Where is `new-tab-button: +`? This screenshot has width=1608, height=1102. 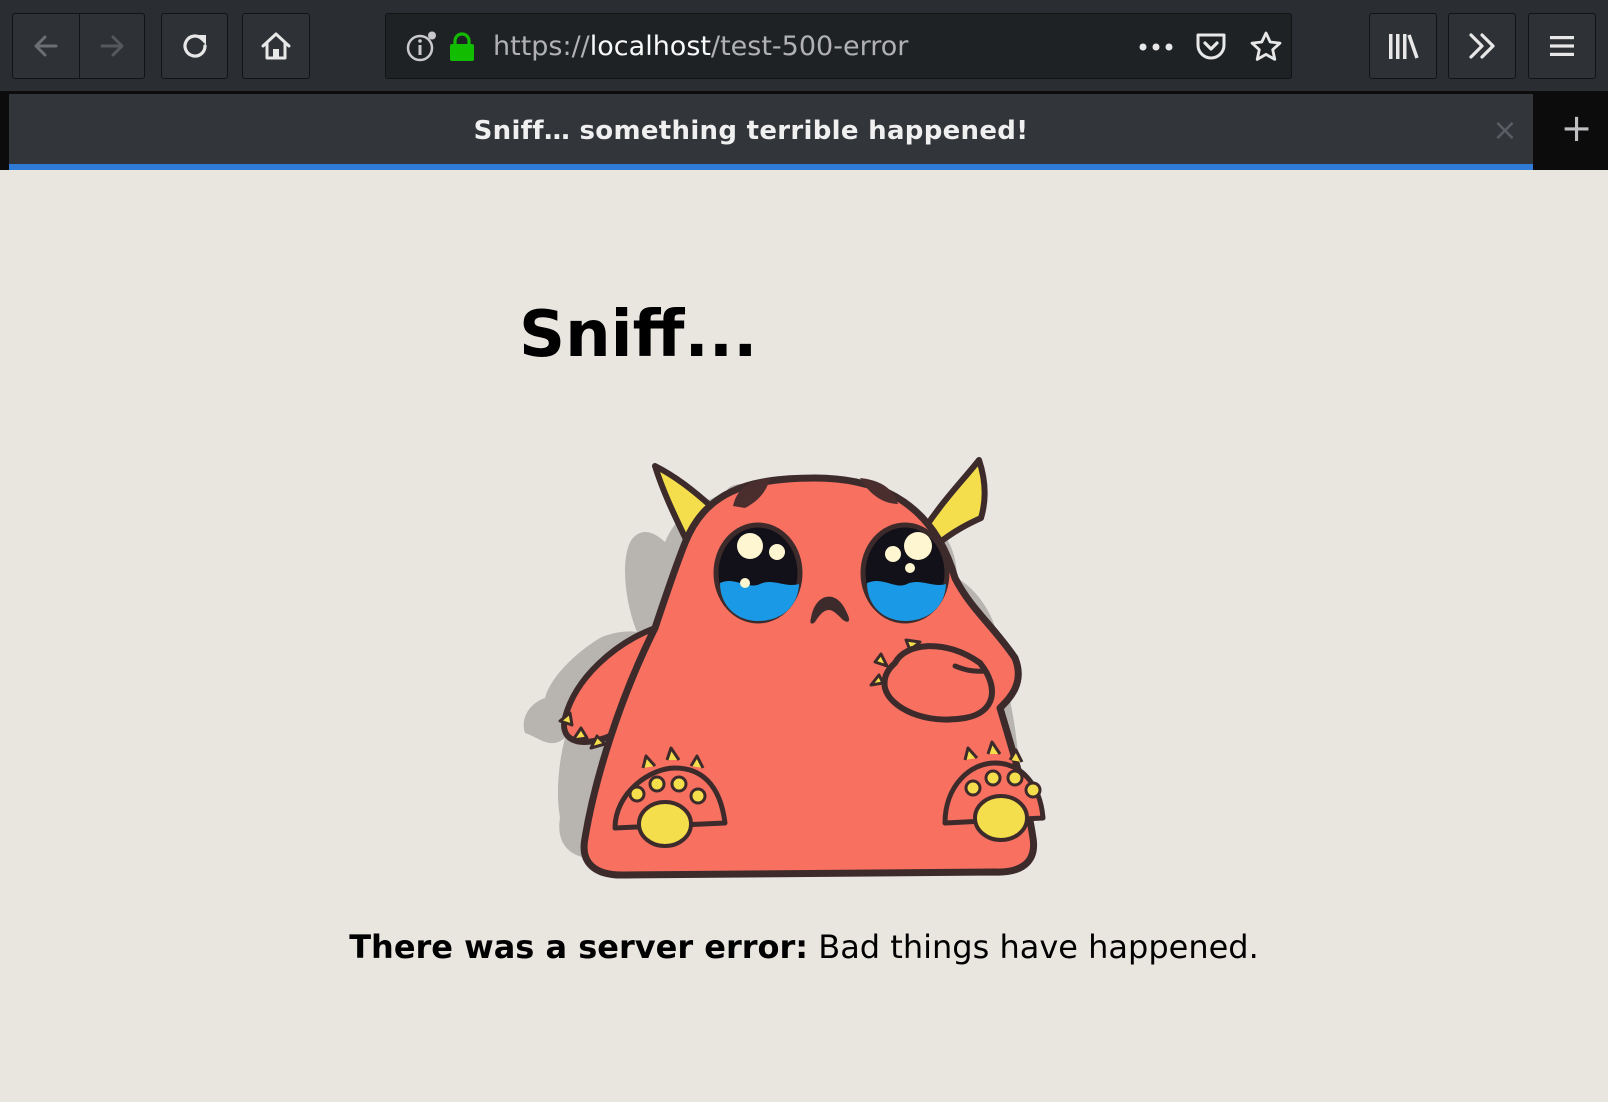 new-tab-button: + is located at coordinates (1576, 128).